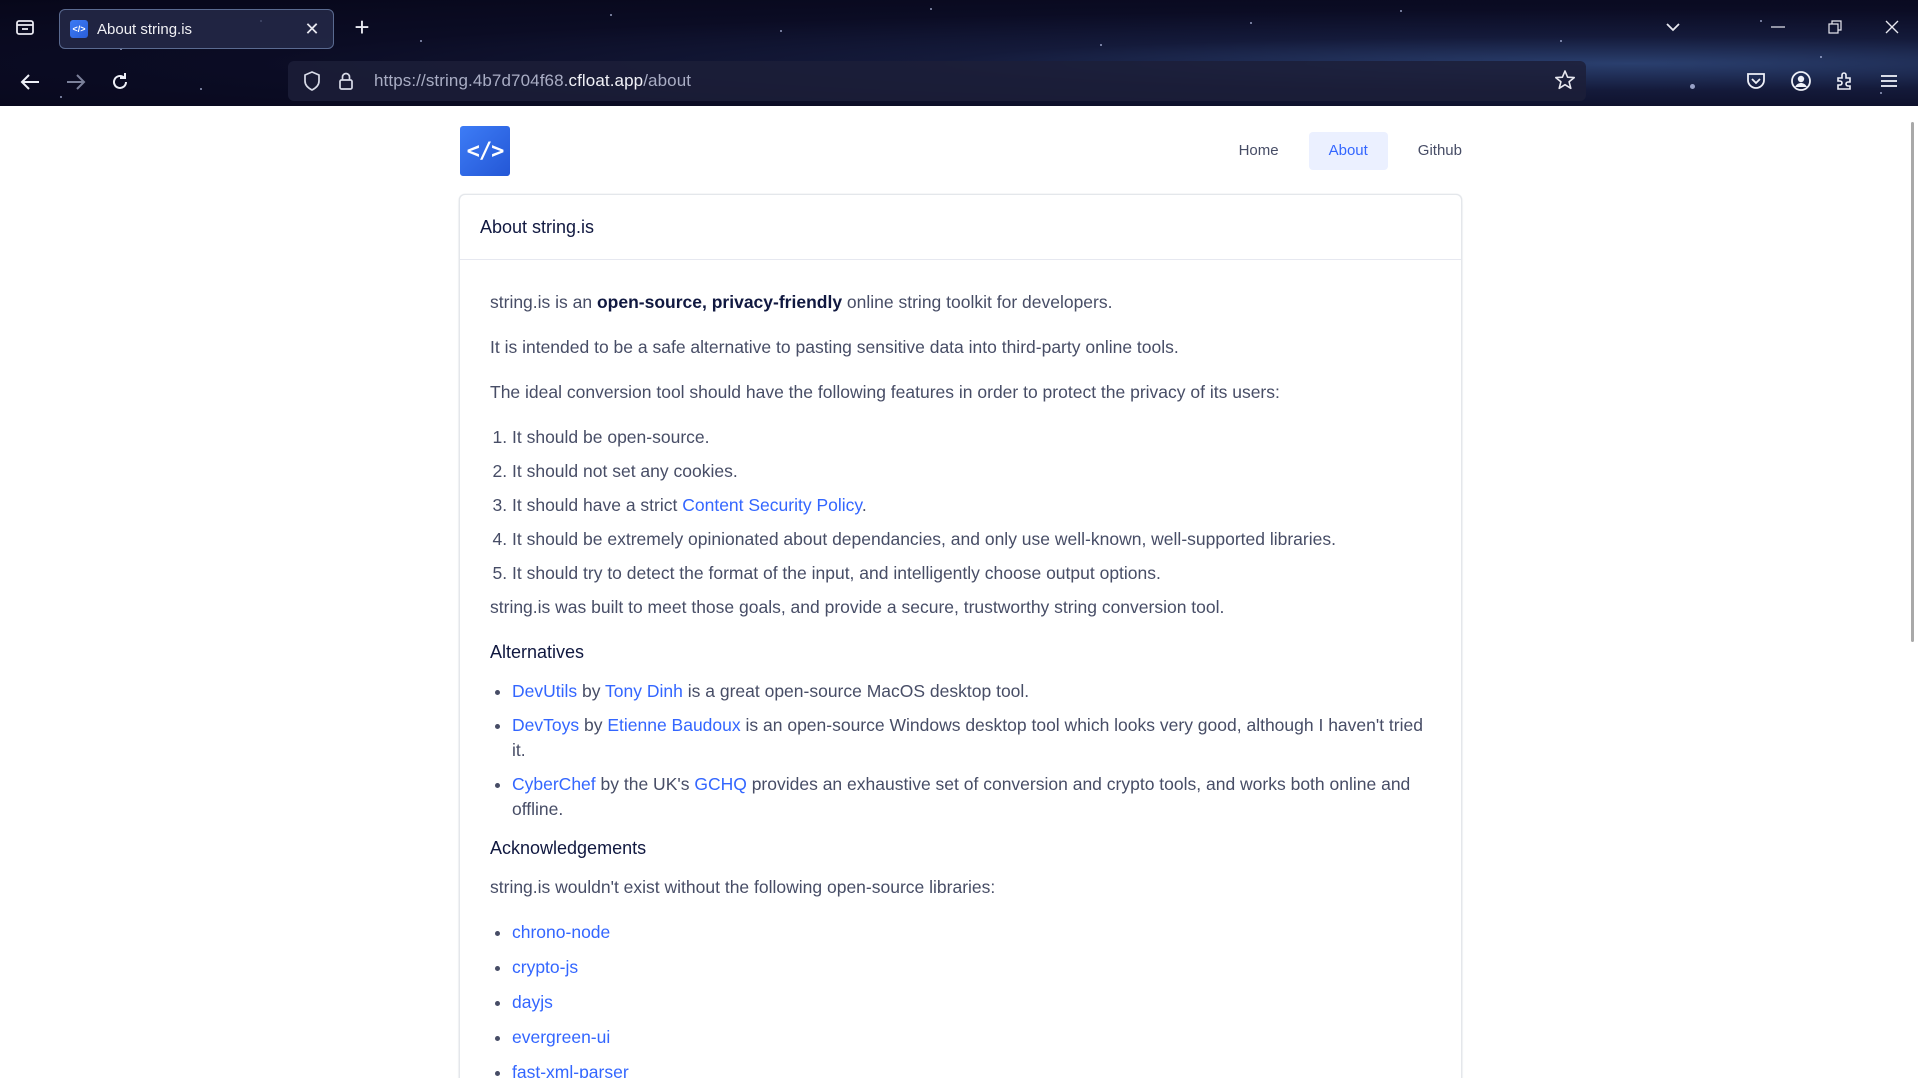 The width and height of the screenshot is (1918, 1078). Describe the element at coordinates (544, 691) in the screenshot. I see `devutils-link: DevUtils` at that location.